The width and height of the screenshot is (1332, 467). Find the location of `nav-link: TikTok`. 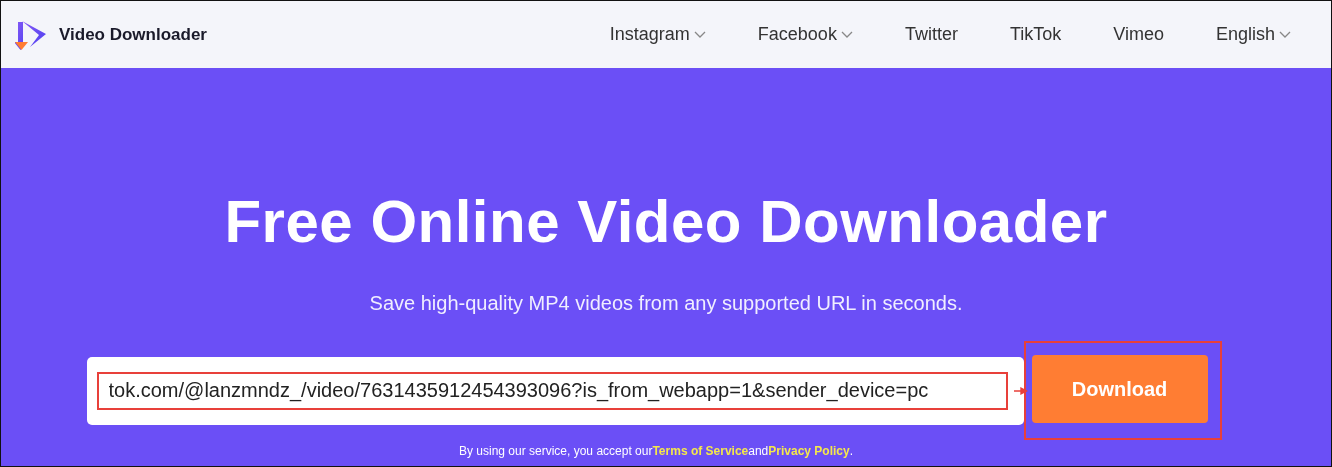

nav-link: TikTok is located at coordinates (1035, 34).